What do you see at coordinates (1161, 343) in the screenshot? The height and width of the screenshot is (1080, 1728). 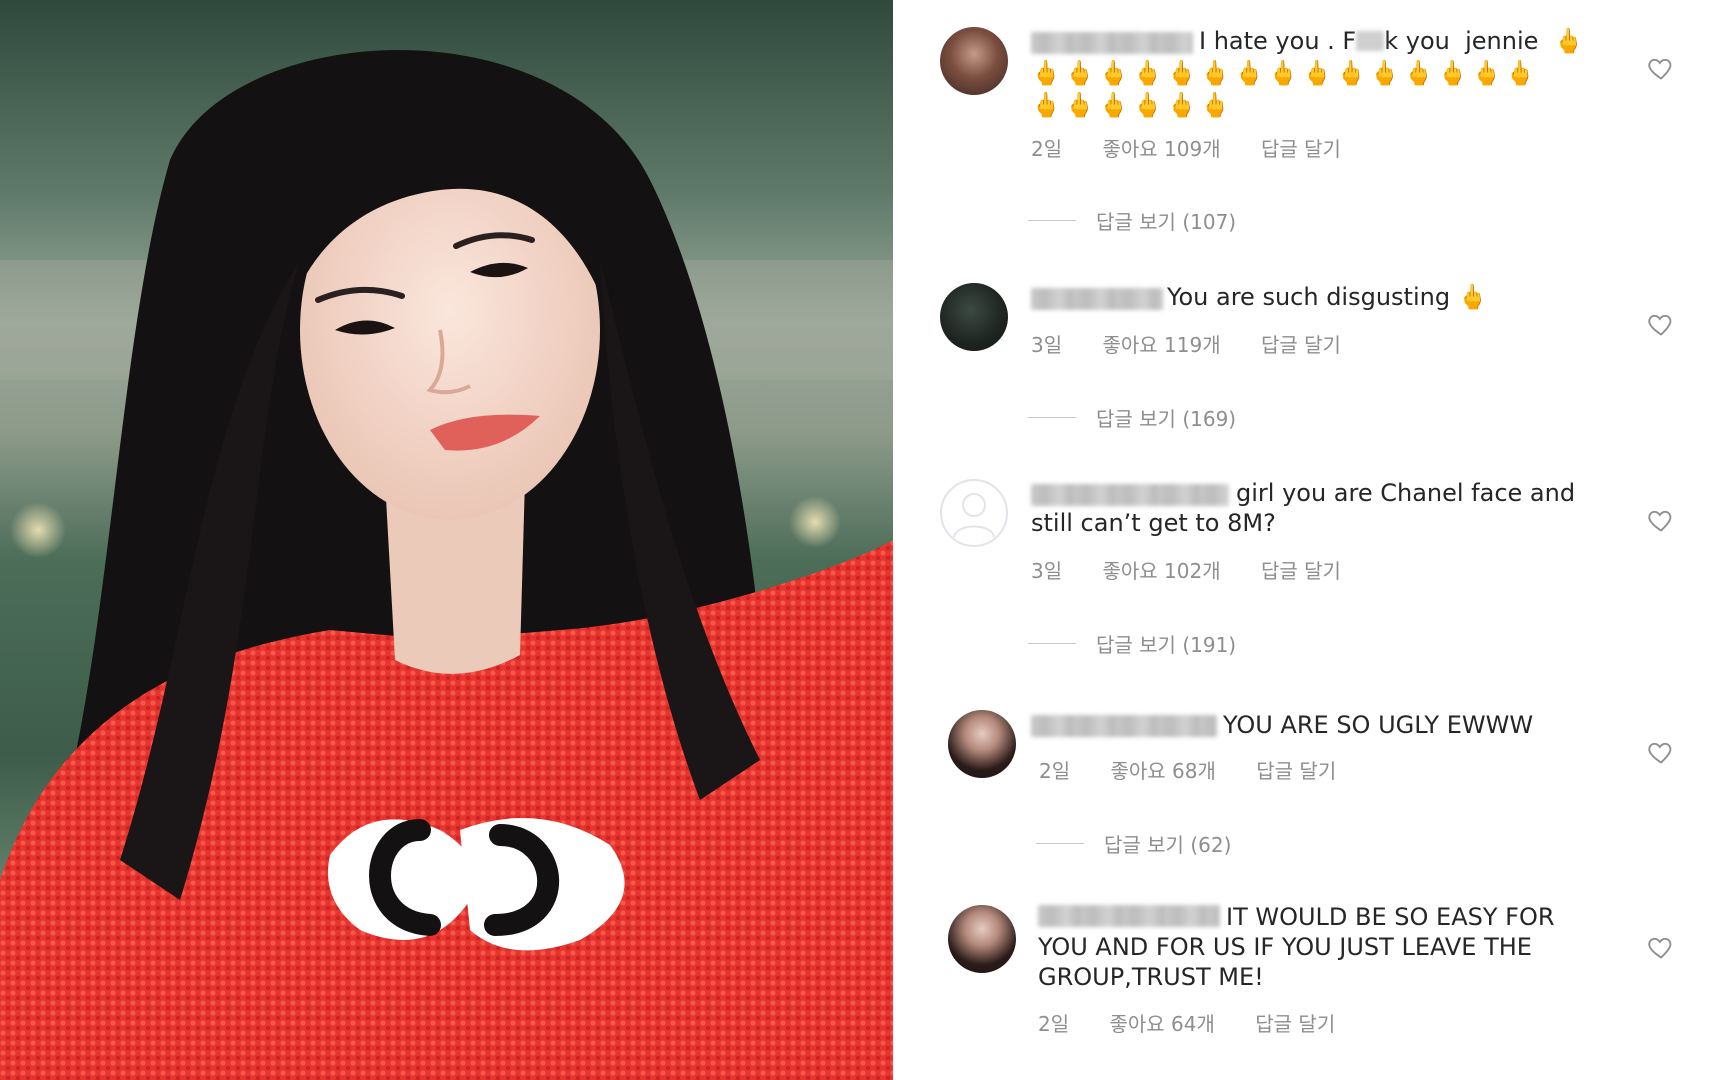 I see `like-count: 좋아요 119개` at bounding box center [1161, 343].